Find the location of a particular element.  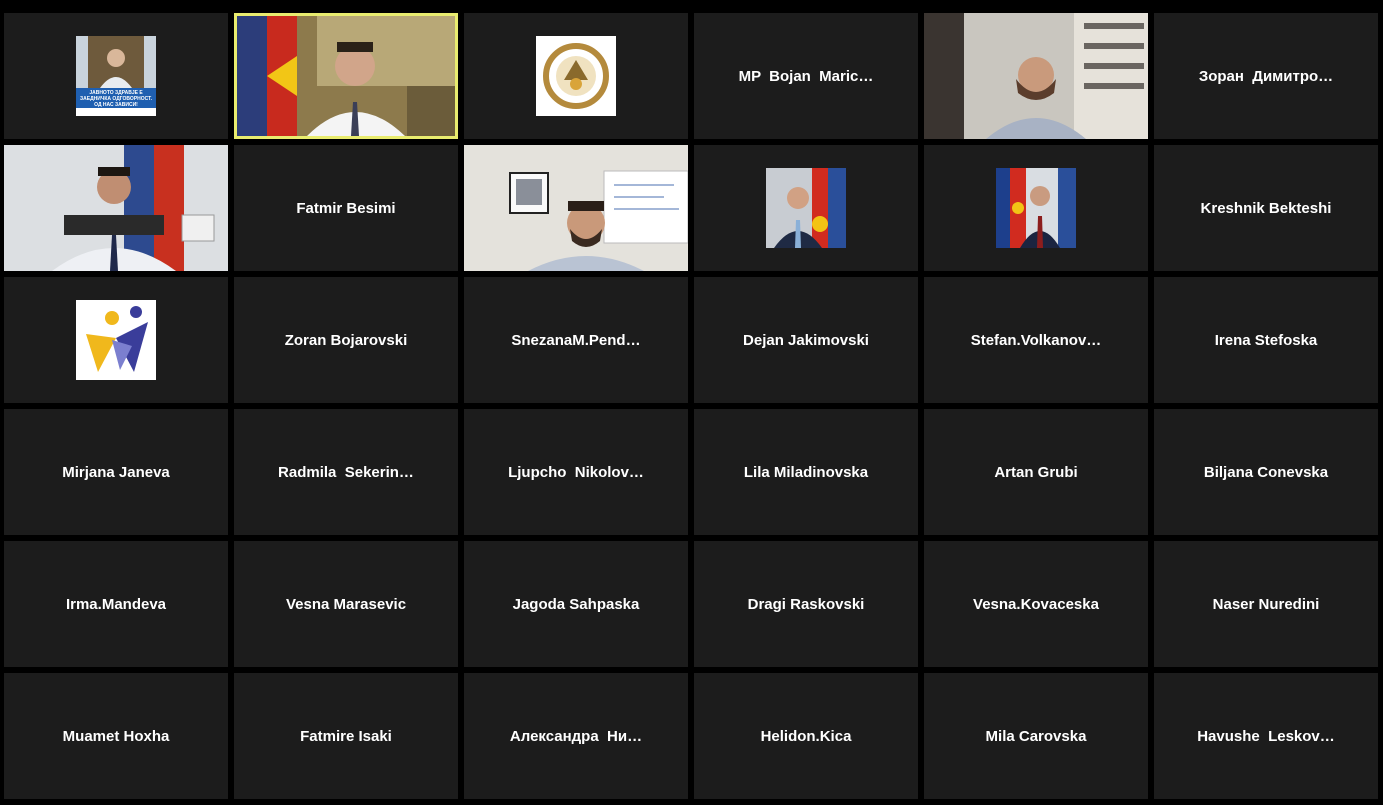

video-feed-active-speaker is located at coordinates (346, 76).